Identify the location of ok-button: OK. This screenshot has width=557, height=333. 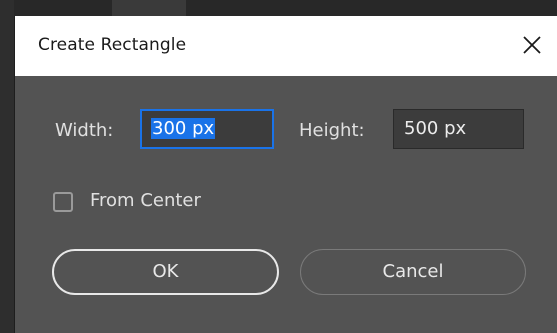
(165, 272).